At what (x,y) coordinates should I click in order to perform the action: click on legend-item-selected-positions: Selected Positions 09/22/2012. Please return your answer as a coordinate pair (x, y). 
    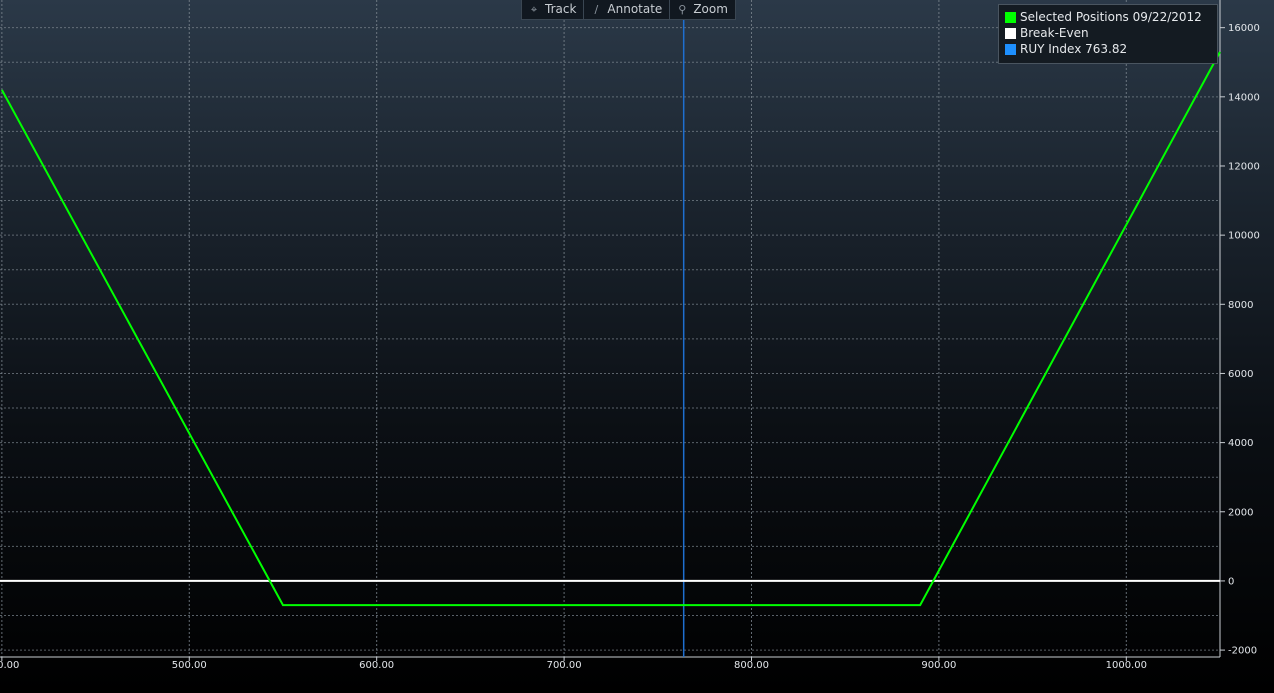
    Looking at the image, I should click on (1108, 17).